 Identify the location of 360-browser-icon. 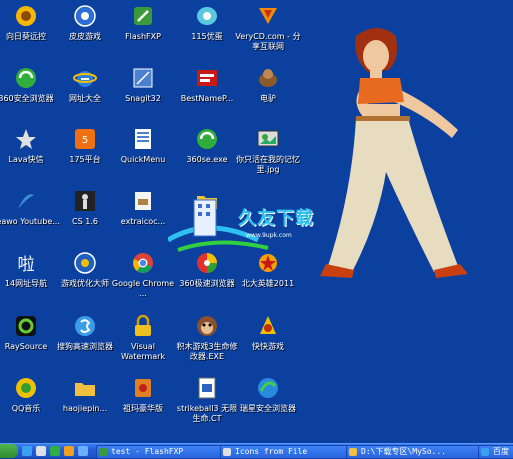
(26, 78).